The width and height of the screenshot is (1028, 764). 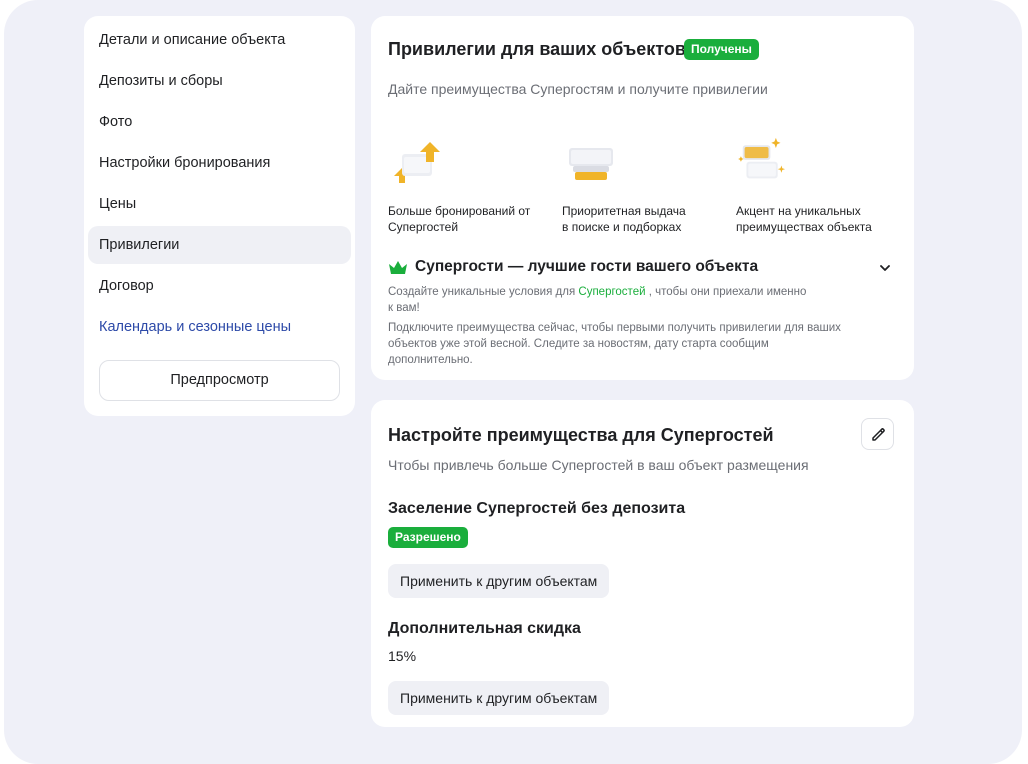 What do you see at coordinates (647, 219) in the screenshot?
I see `feature-priority: Приоритетная выдача в поиске и подборках` at bounding box center [647, 219].